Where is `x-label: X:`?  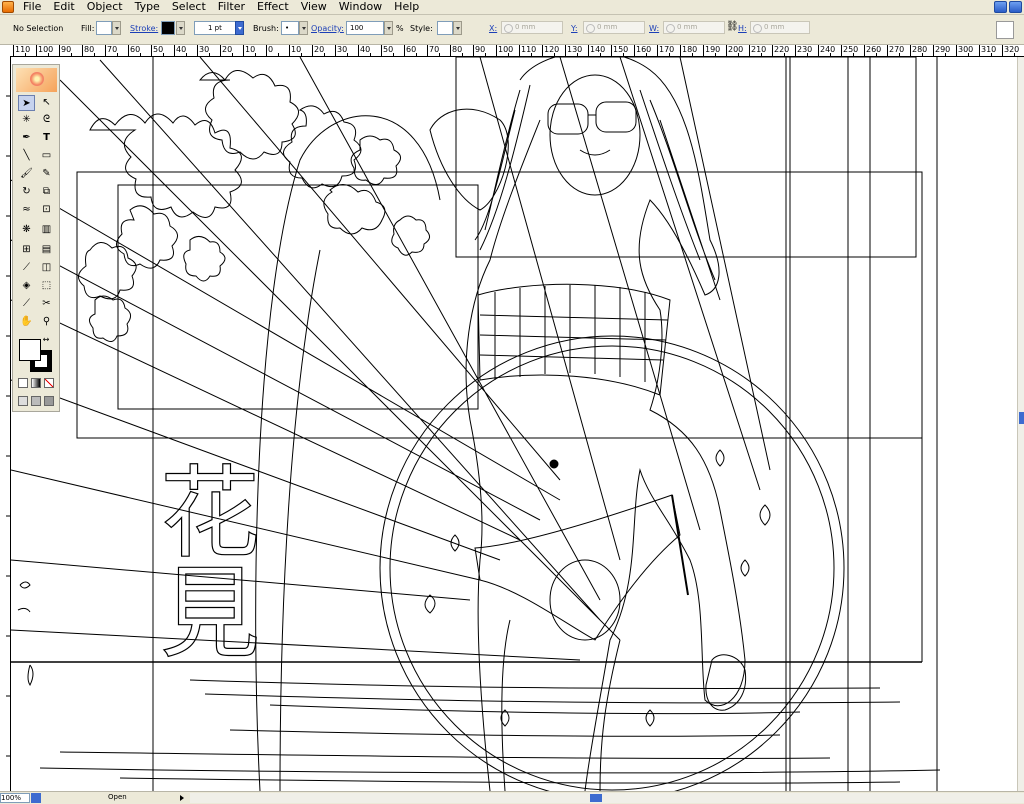
x-label: X: is located at coordinates (493, 28).